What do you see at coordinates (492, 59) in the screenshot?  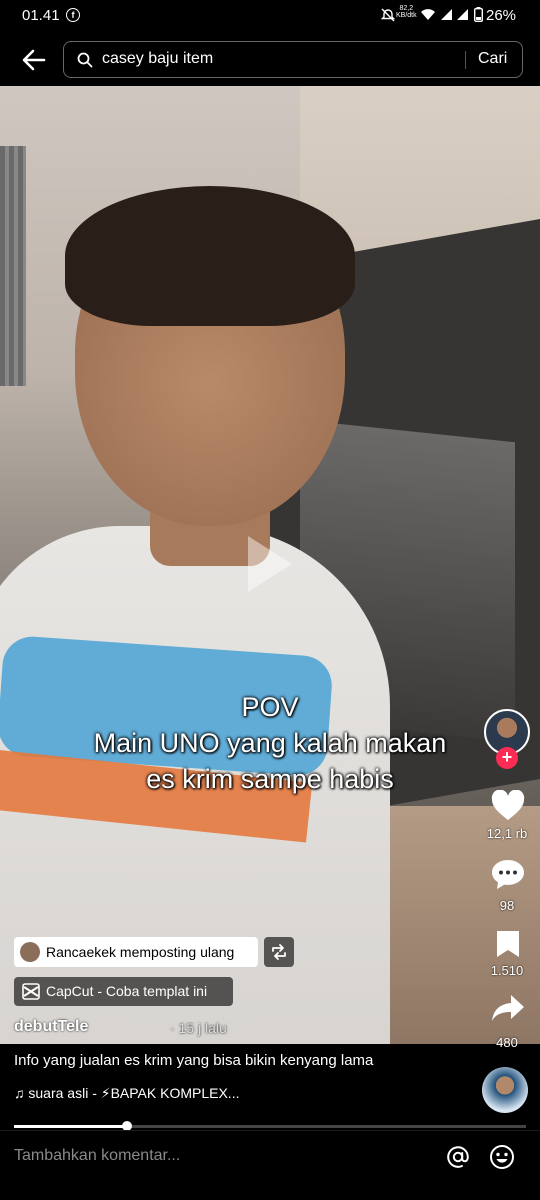 I see `search-submit-button: Cari` at bounding box center [492, 59].